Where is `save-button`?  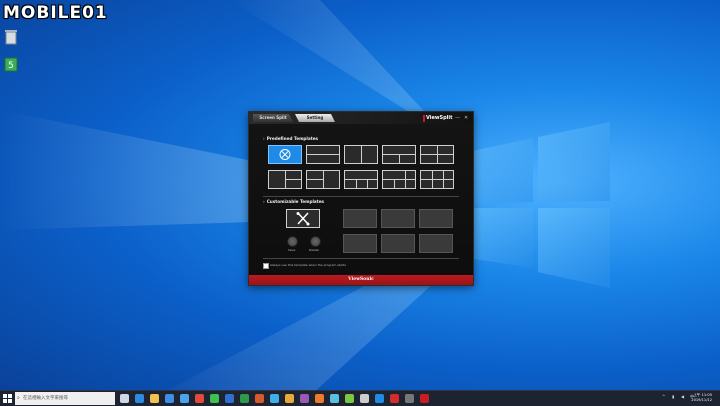
save-button is located at coordinates (292, 241).